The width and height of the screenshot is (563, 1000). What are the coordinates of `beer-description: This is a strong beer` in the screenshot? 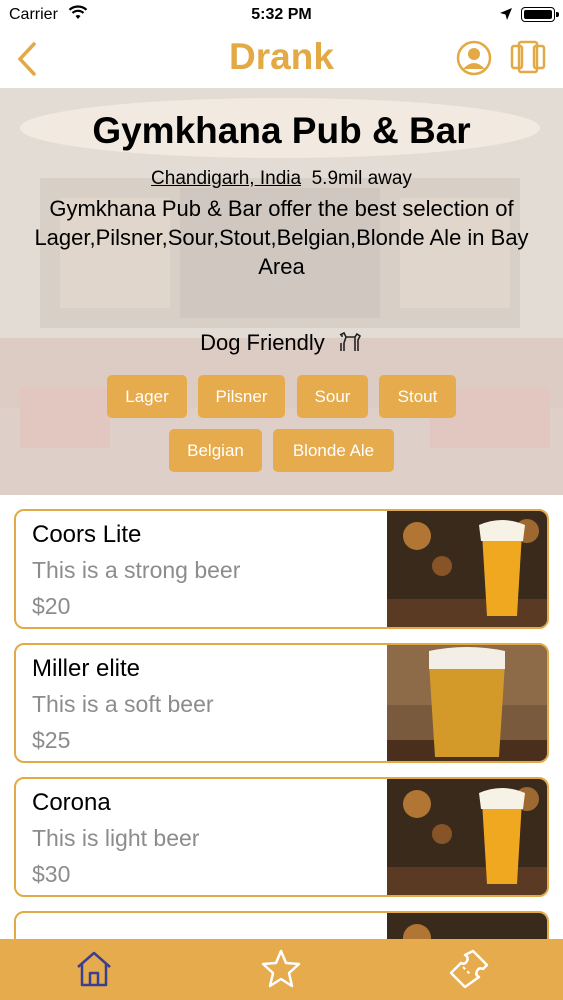 It's located at (136, 570).